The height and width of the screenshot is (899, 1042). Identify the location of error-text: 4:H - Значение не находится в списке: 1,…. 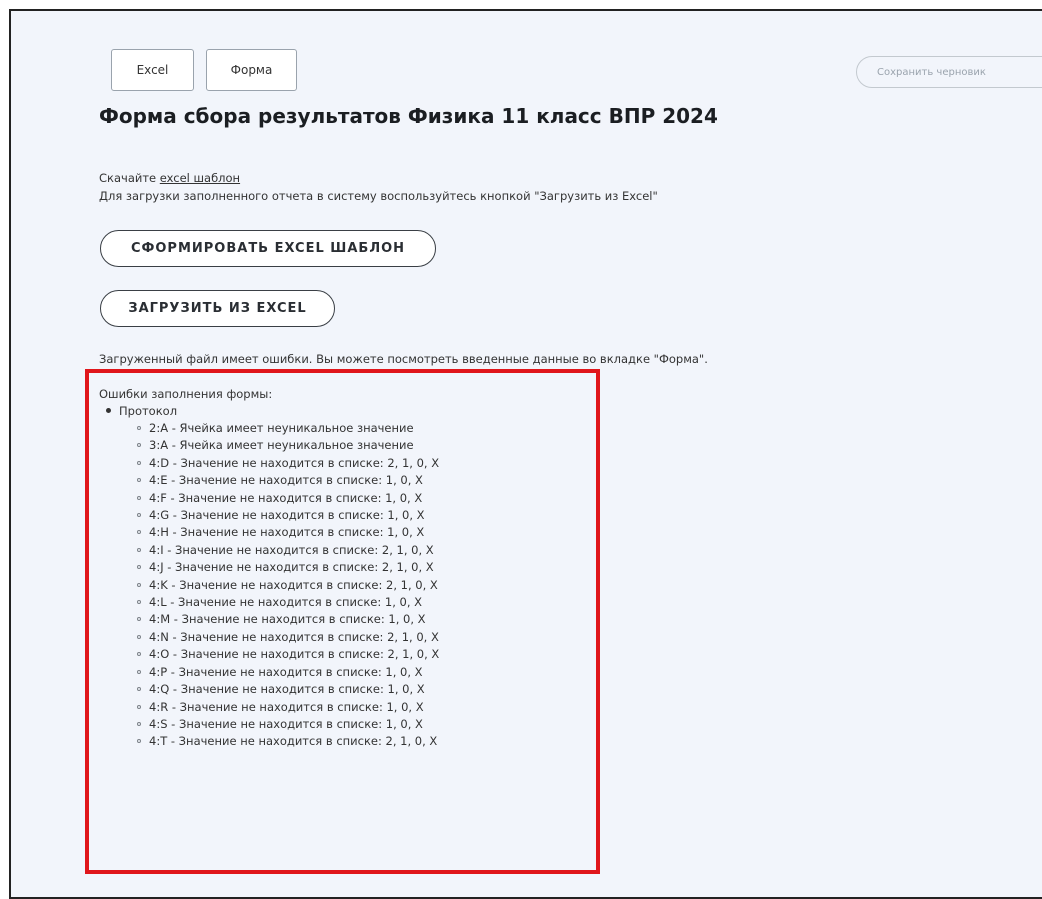
(287, 532).